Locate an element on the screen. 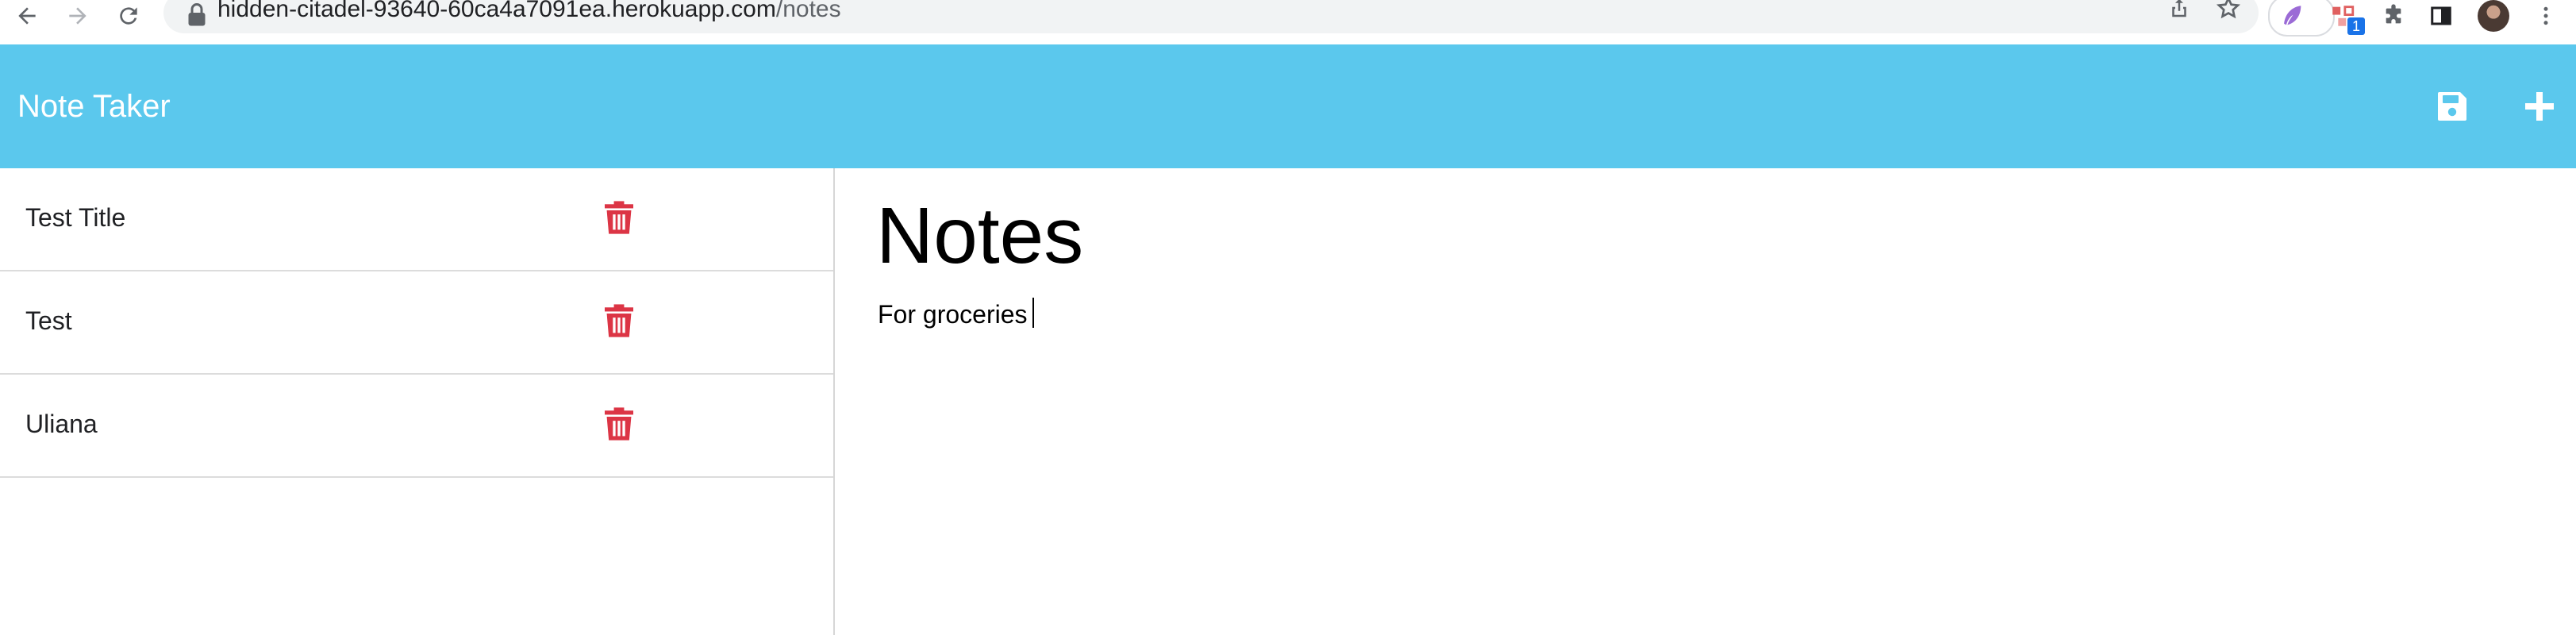 Image resolution: width=2576 pixels, height=635 pixels. save-icon is located at coordinates (2452, 106).